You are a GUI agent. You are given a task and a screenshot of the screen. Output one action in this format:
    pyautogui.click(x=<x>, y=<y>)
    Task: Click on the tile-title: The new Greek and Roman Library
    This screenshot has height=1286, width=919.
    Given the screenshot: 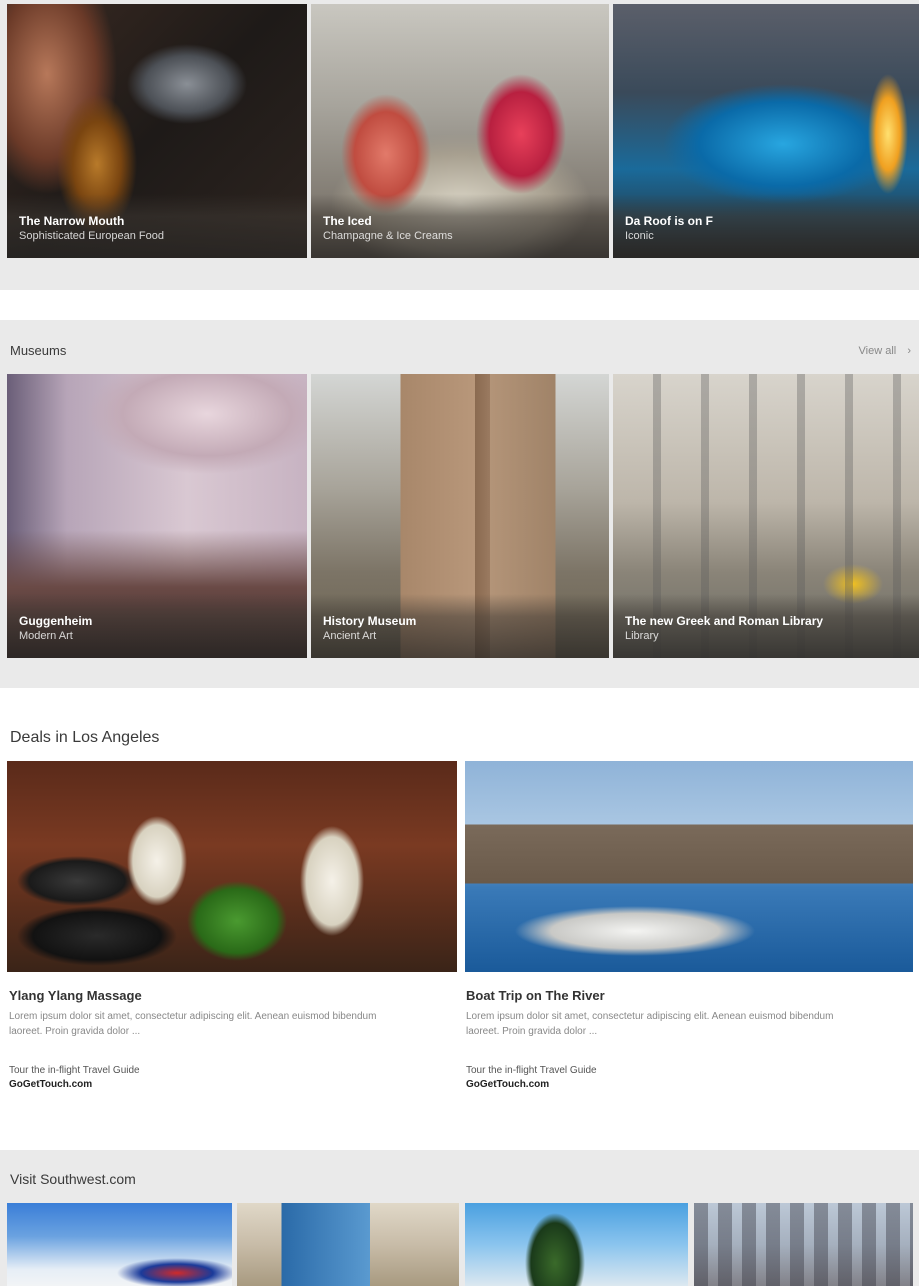 What is the action you would take?
    pyautogui.click(x=724, y=621)
    